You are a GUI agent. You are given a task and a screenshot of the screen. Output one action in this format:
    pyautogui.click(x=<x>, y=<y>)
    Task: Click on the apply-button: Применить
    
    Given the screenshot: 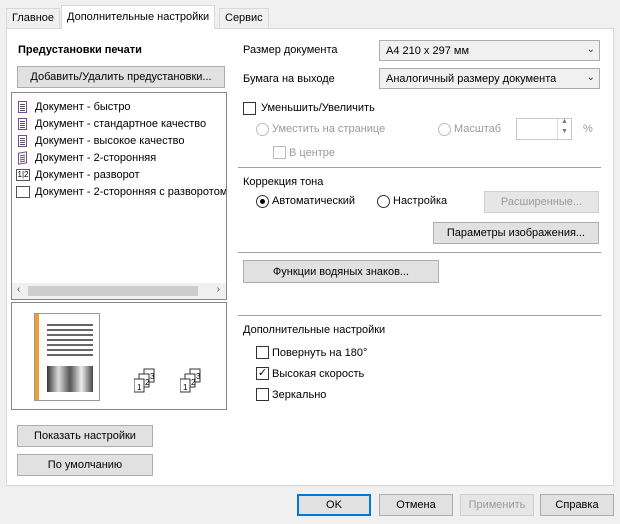 What is the action you would take?
    pyautogui.click(x=497, y=505)
    